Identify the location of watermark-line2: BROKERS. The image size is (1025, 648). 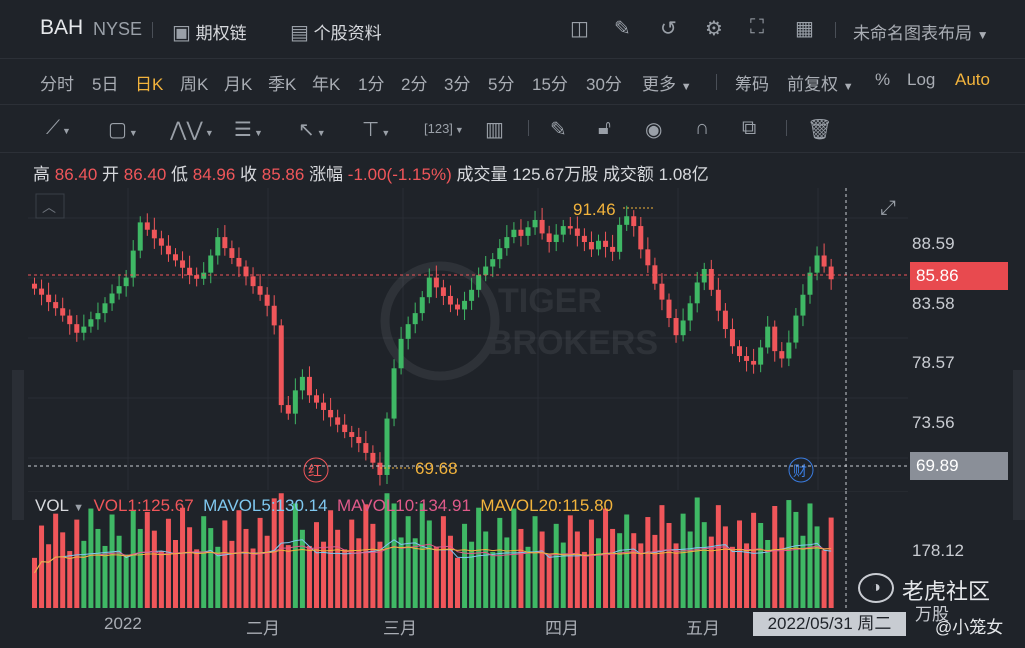
(573, 343).